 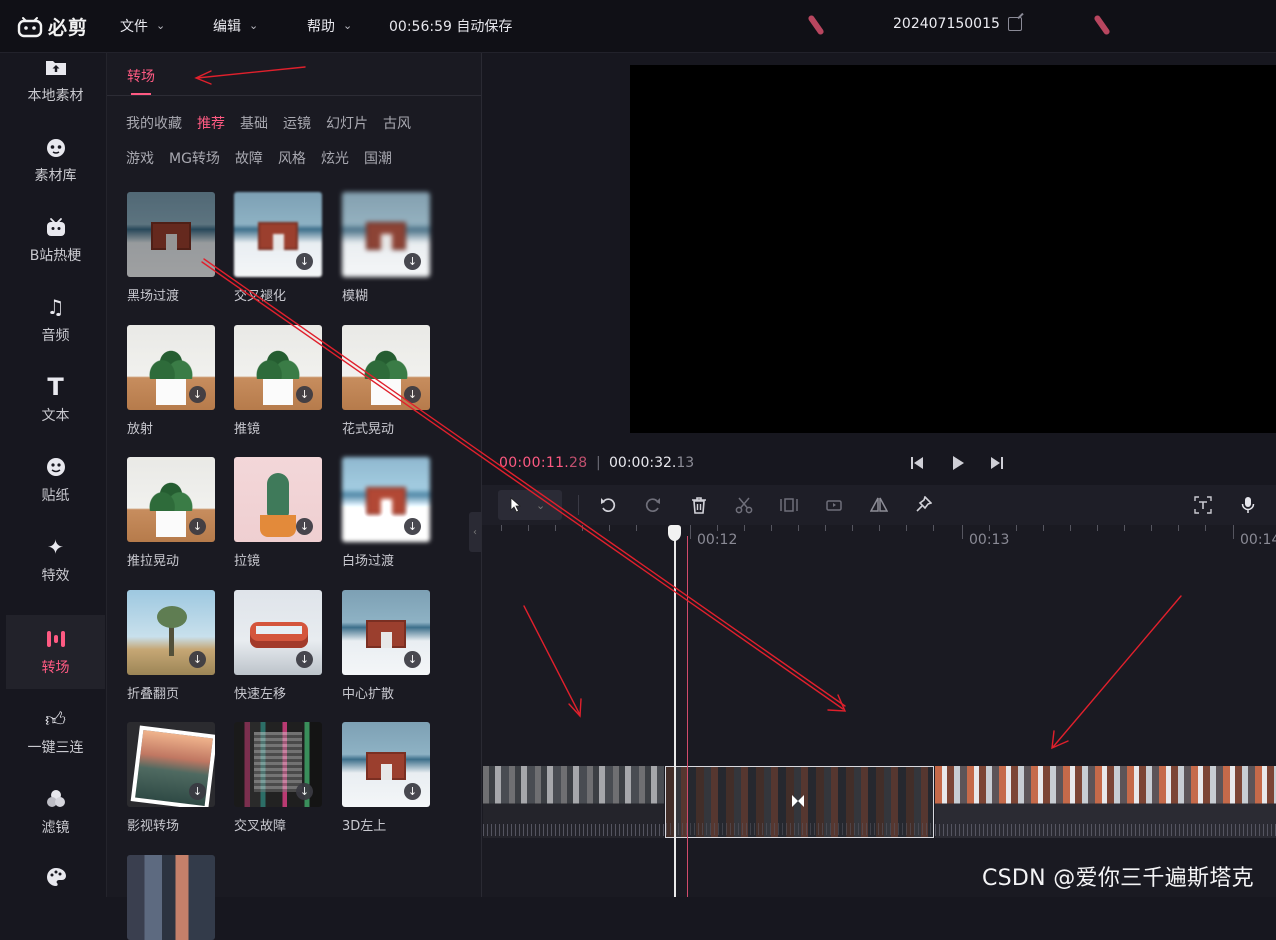 What do you see at coordinates (55, 160) in the screenshot?
I see `rail-item-library: 素材库` at bounding box center [55, 160].